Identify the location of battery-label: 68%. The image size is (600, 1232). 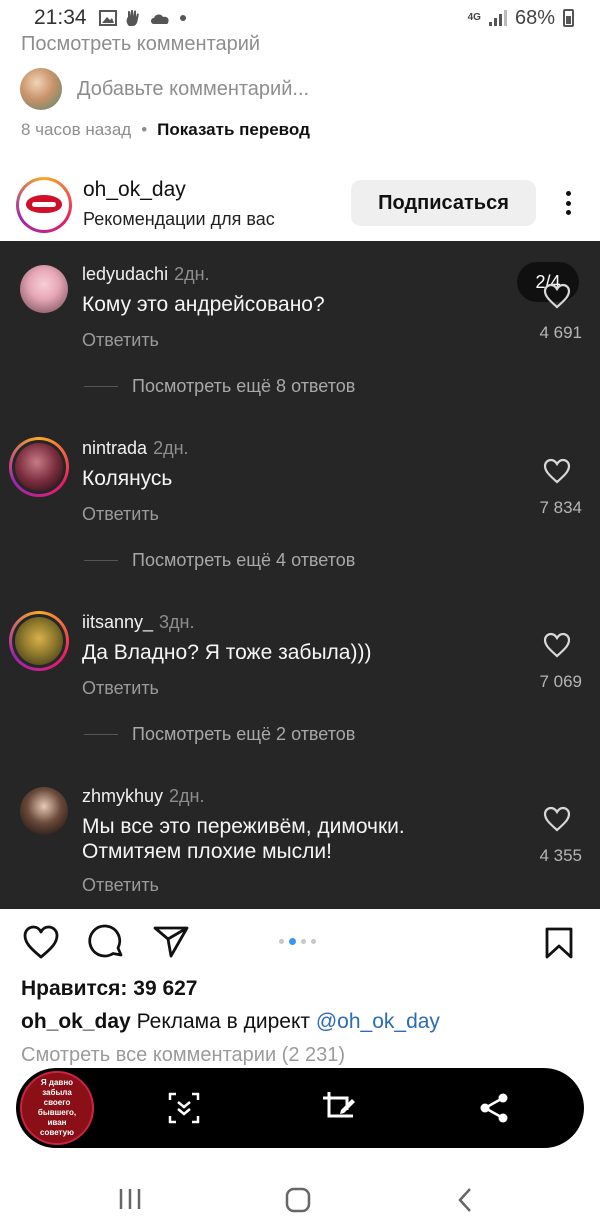
(534, 17).